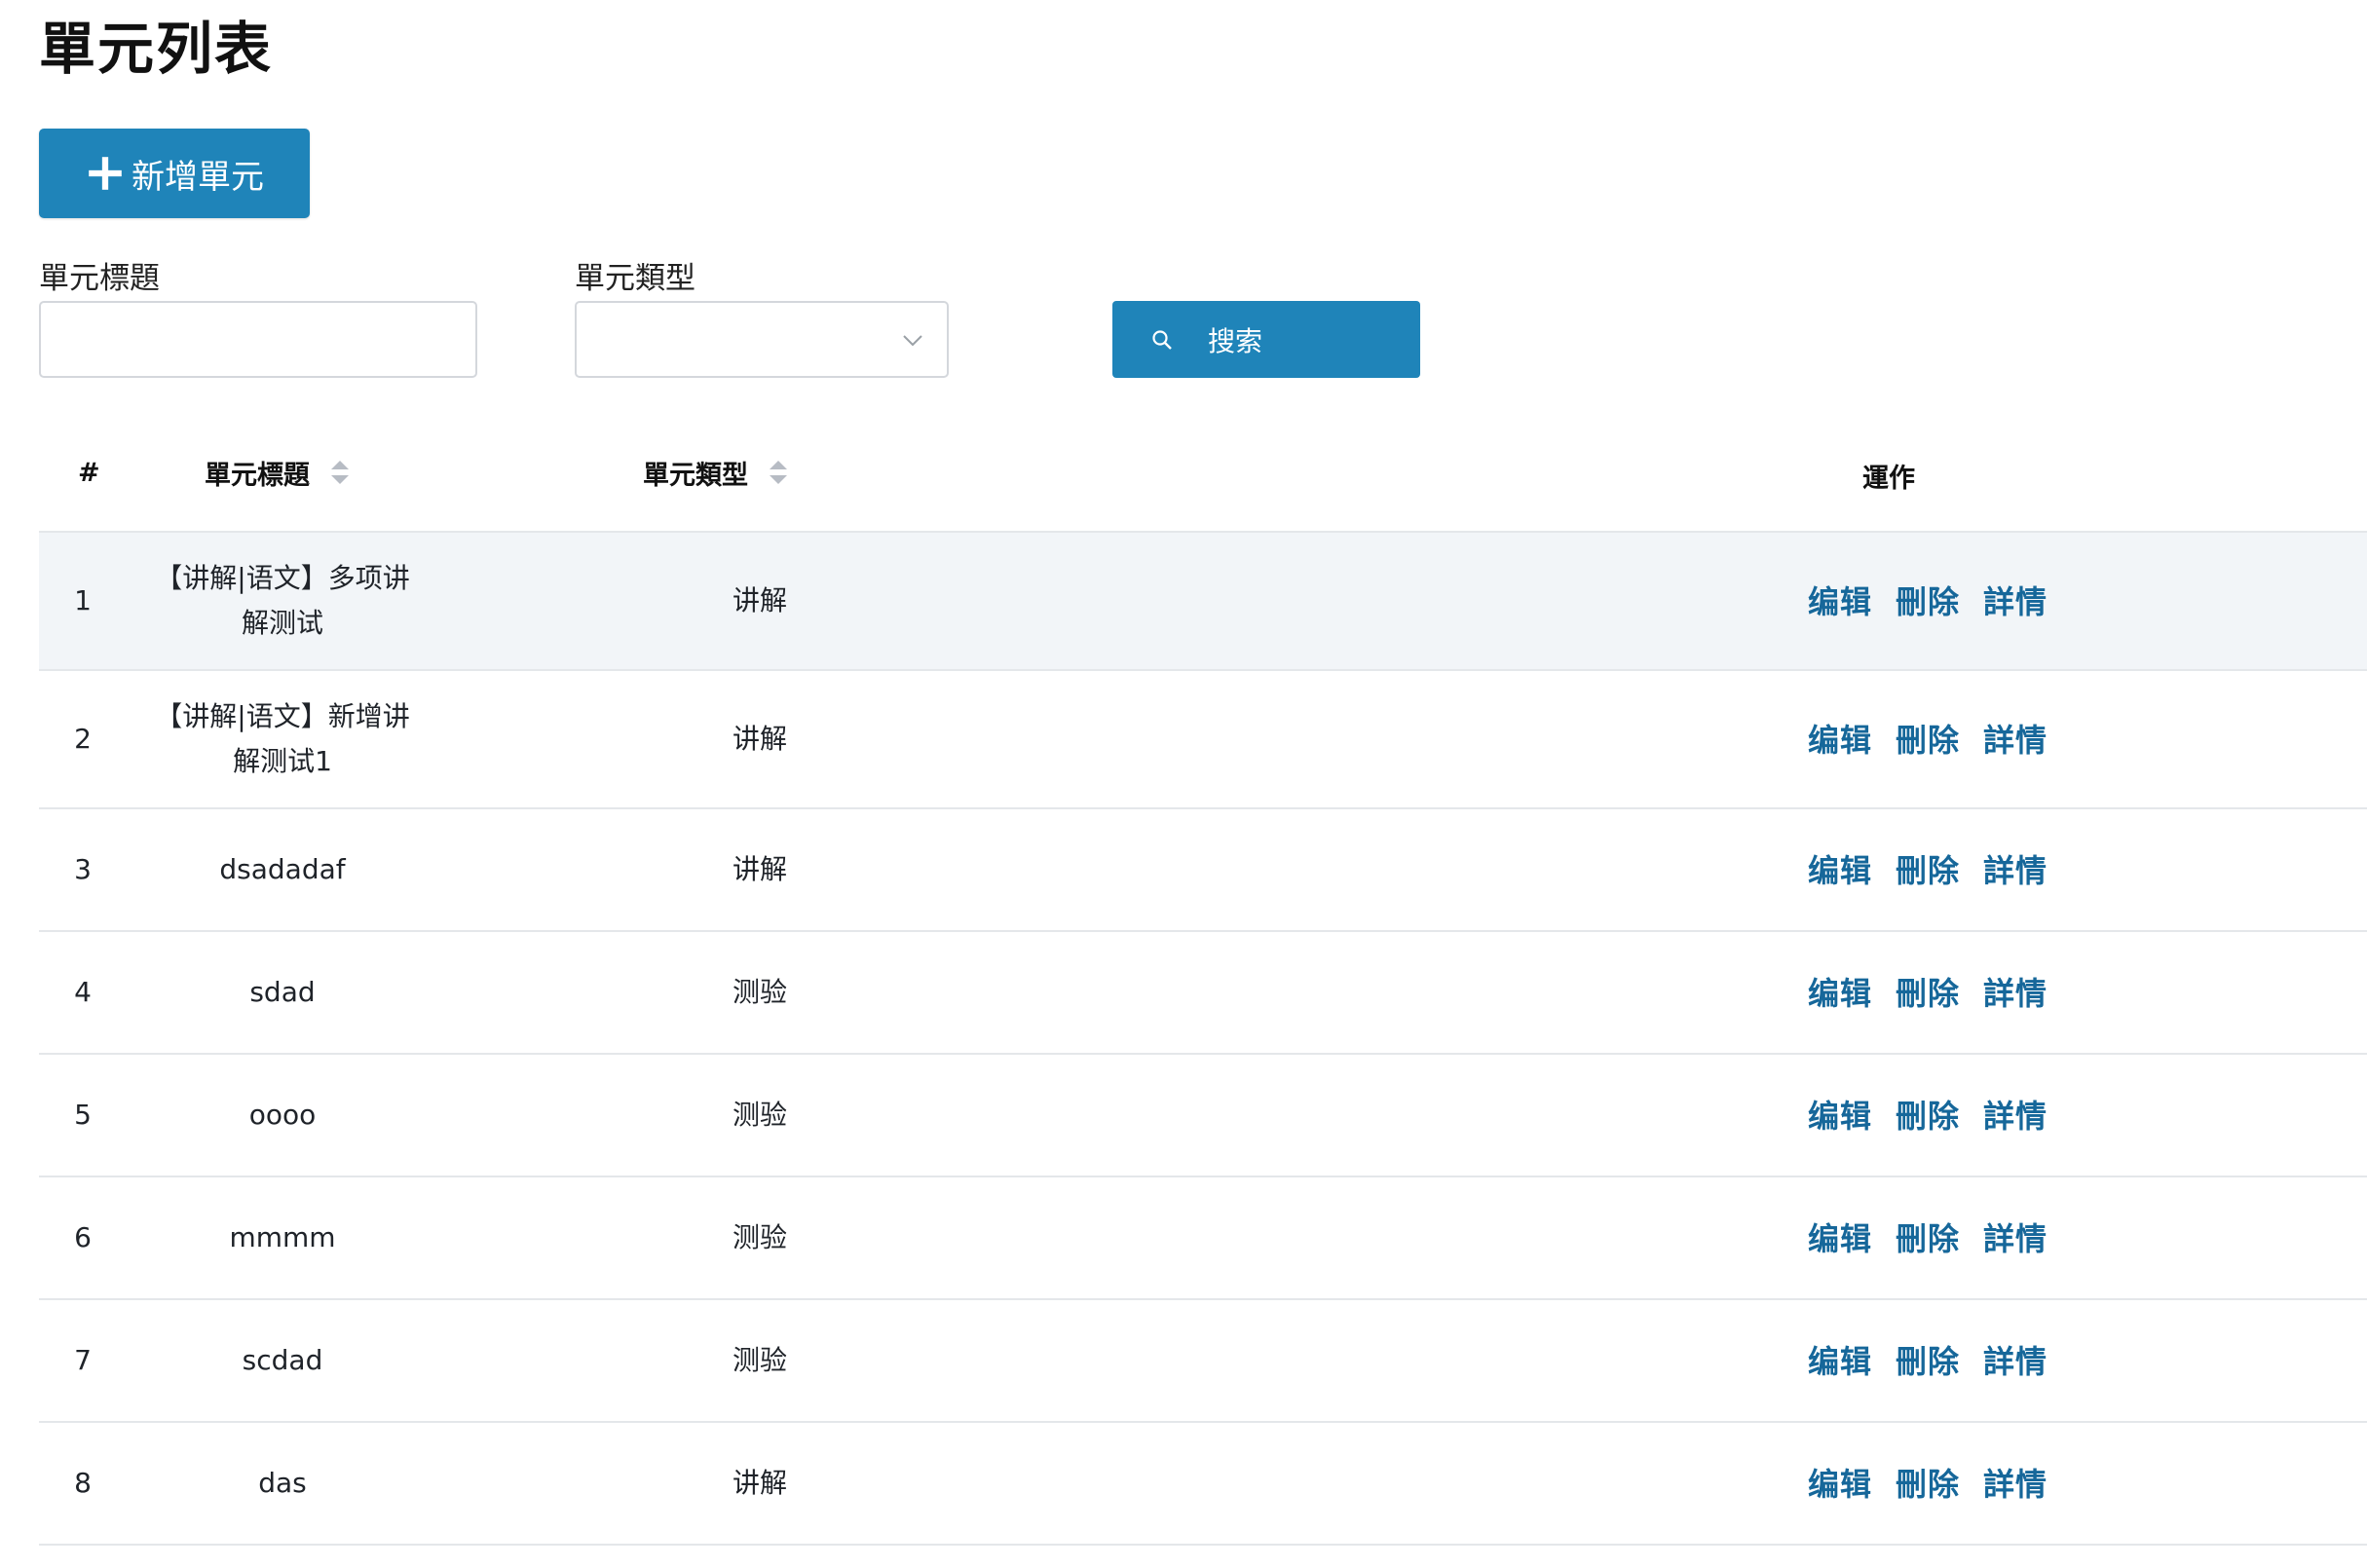  What do you see at coordinates (282, 578) in the screenshot?
I see `row-title-line: 【讲解|语文】多项讲` at bounding box center [282, 578].